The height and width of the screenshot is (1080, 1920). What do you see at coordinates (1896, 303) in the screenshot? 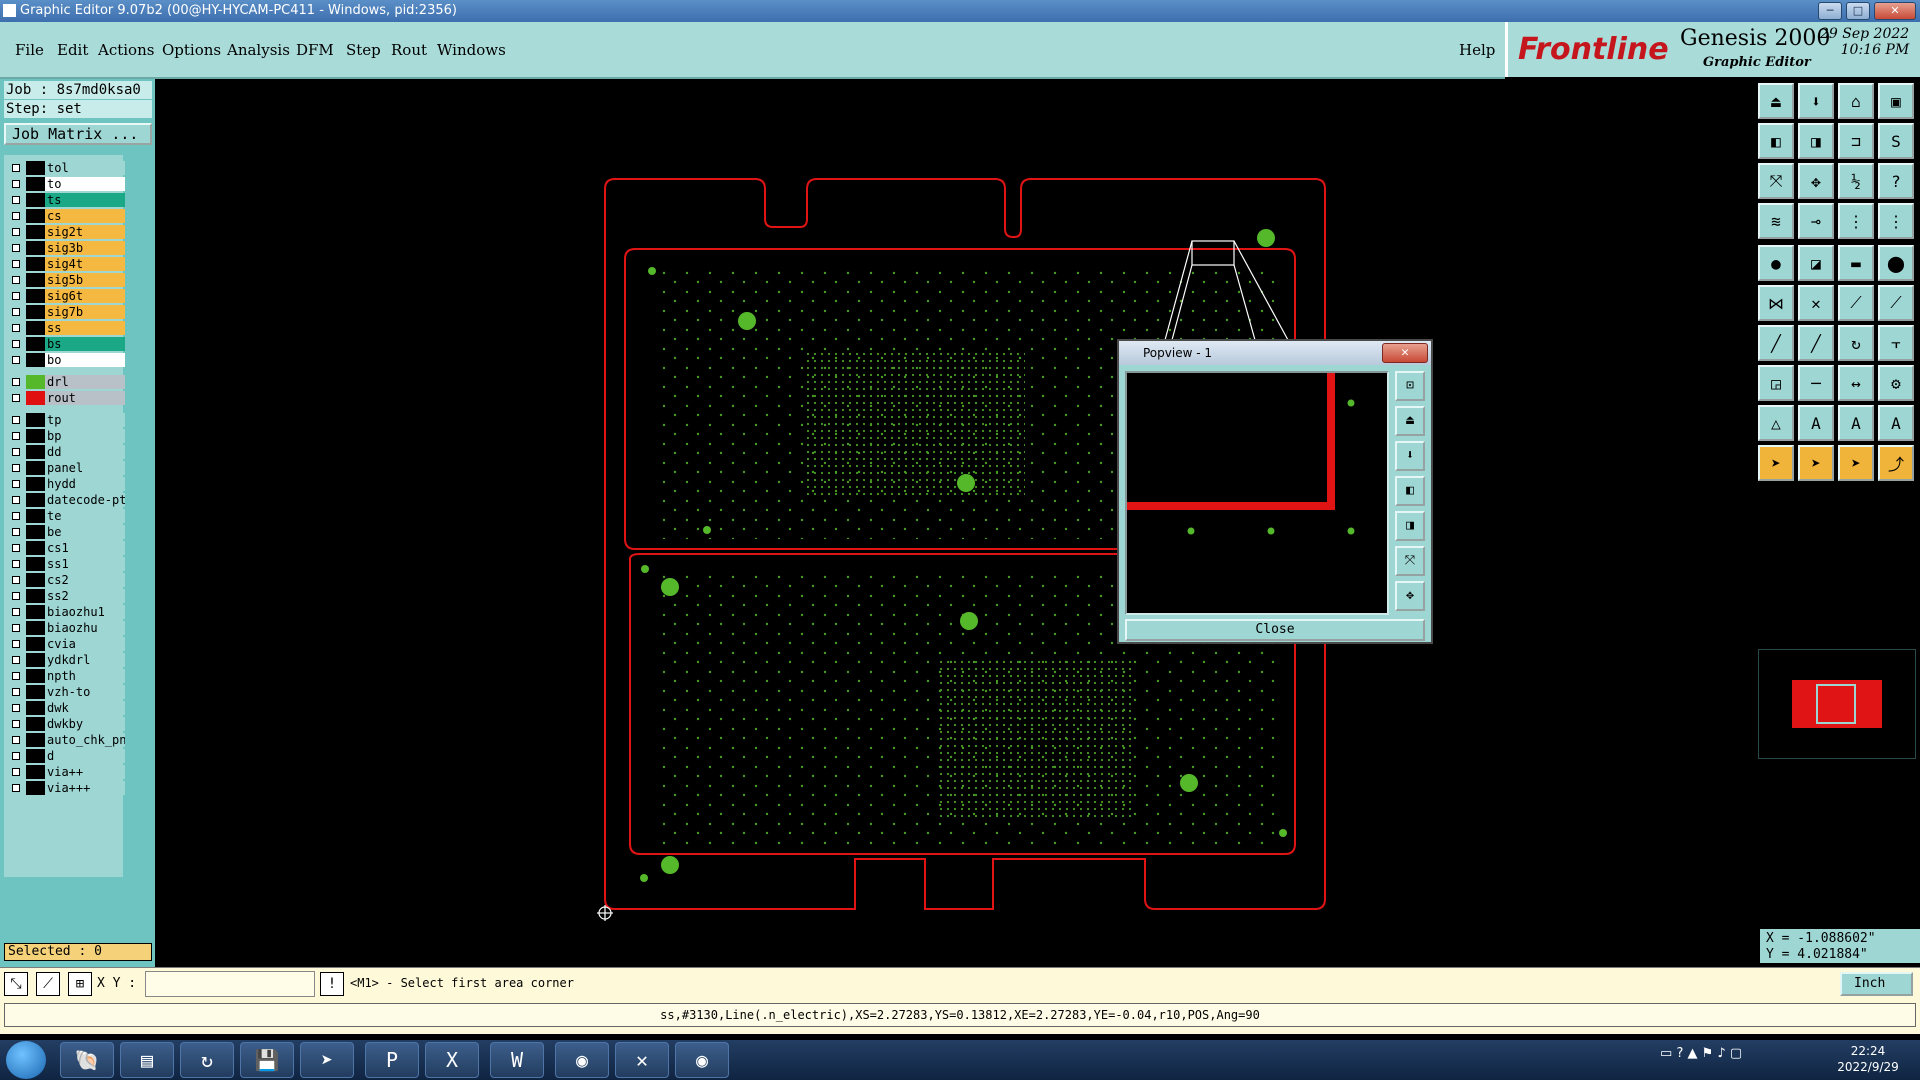
I see `tool-line2-icon: ⟋` at bounding box center [1896, 303].